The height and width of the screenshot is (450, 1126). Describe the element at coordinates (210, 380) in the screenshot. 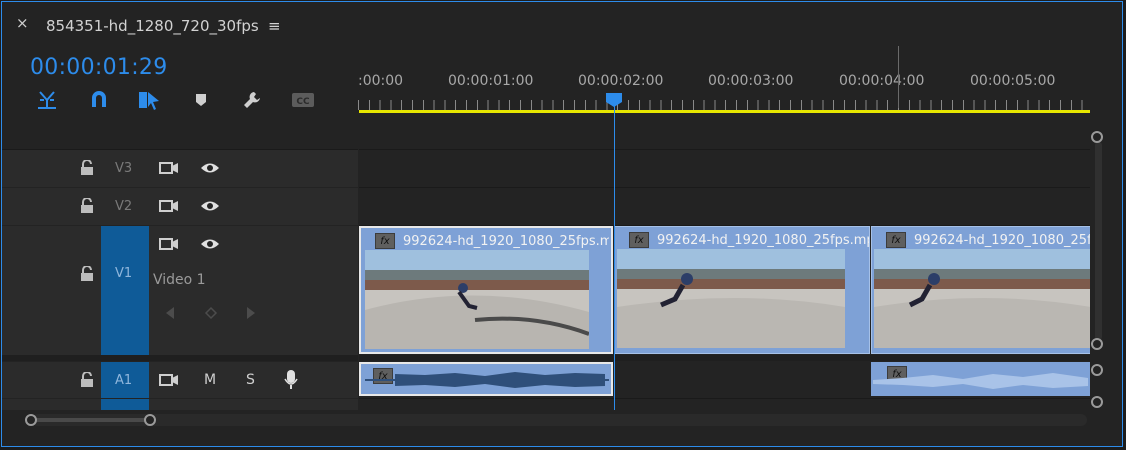

I see `mute-button: M` at that location.